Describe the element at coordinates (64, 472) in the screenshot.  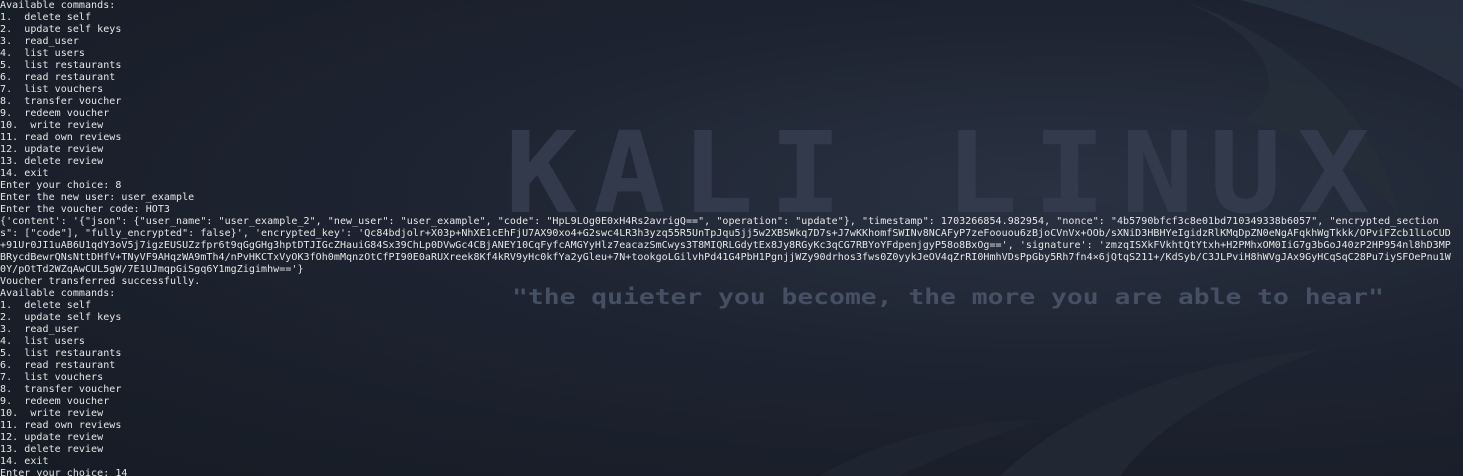
I see `terminal-line: Enter your choice: 14` at that location.